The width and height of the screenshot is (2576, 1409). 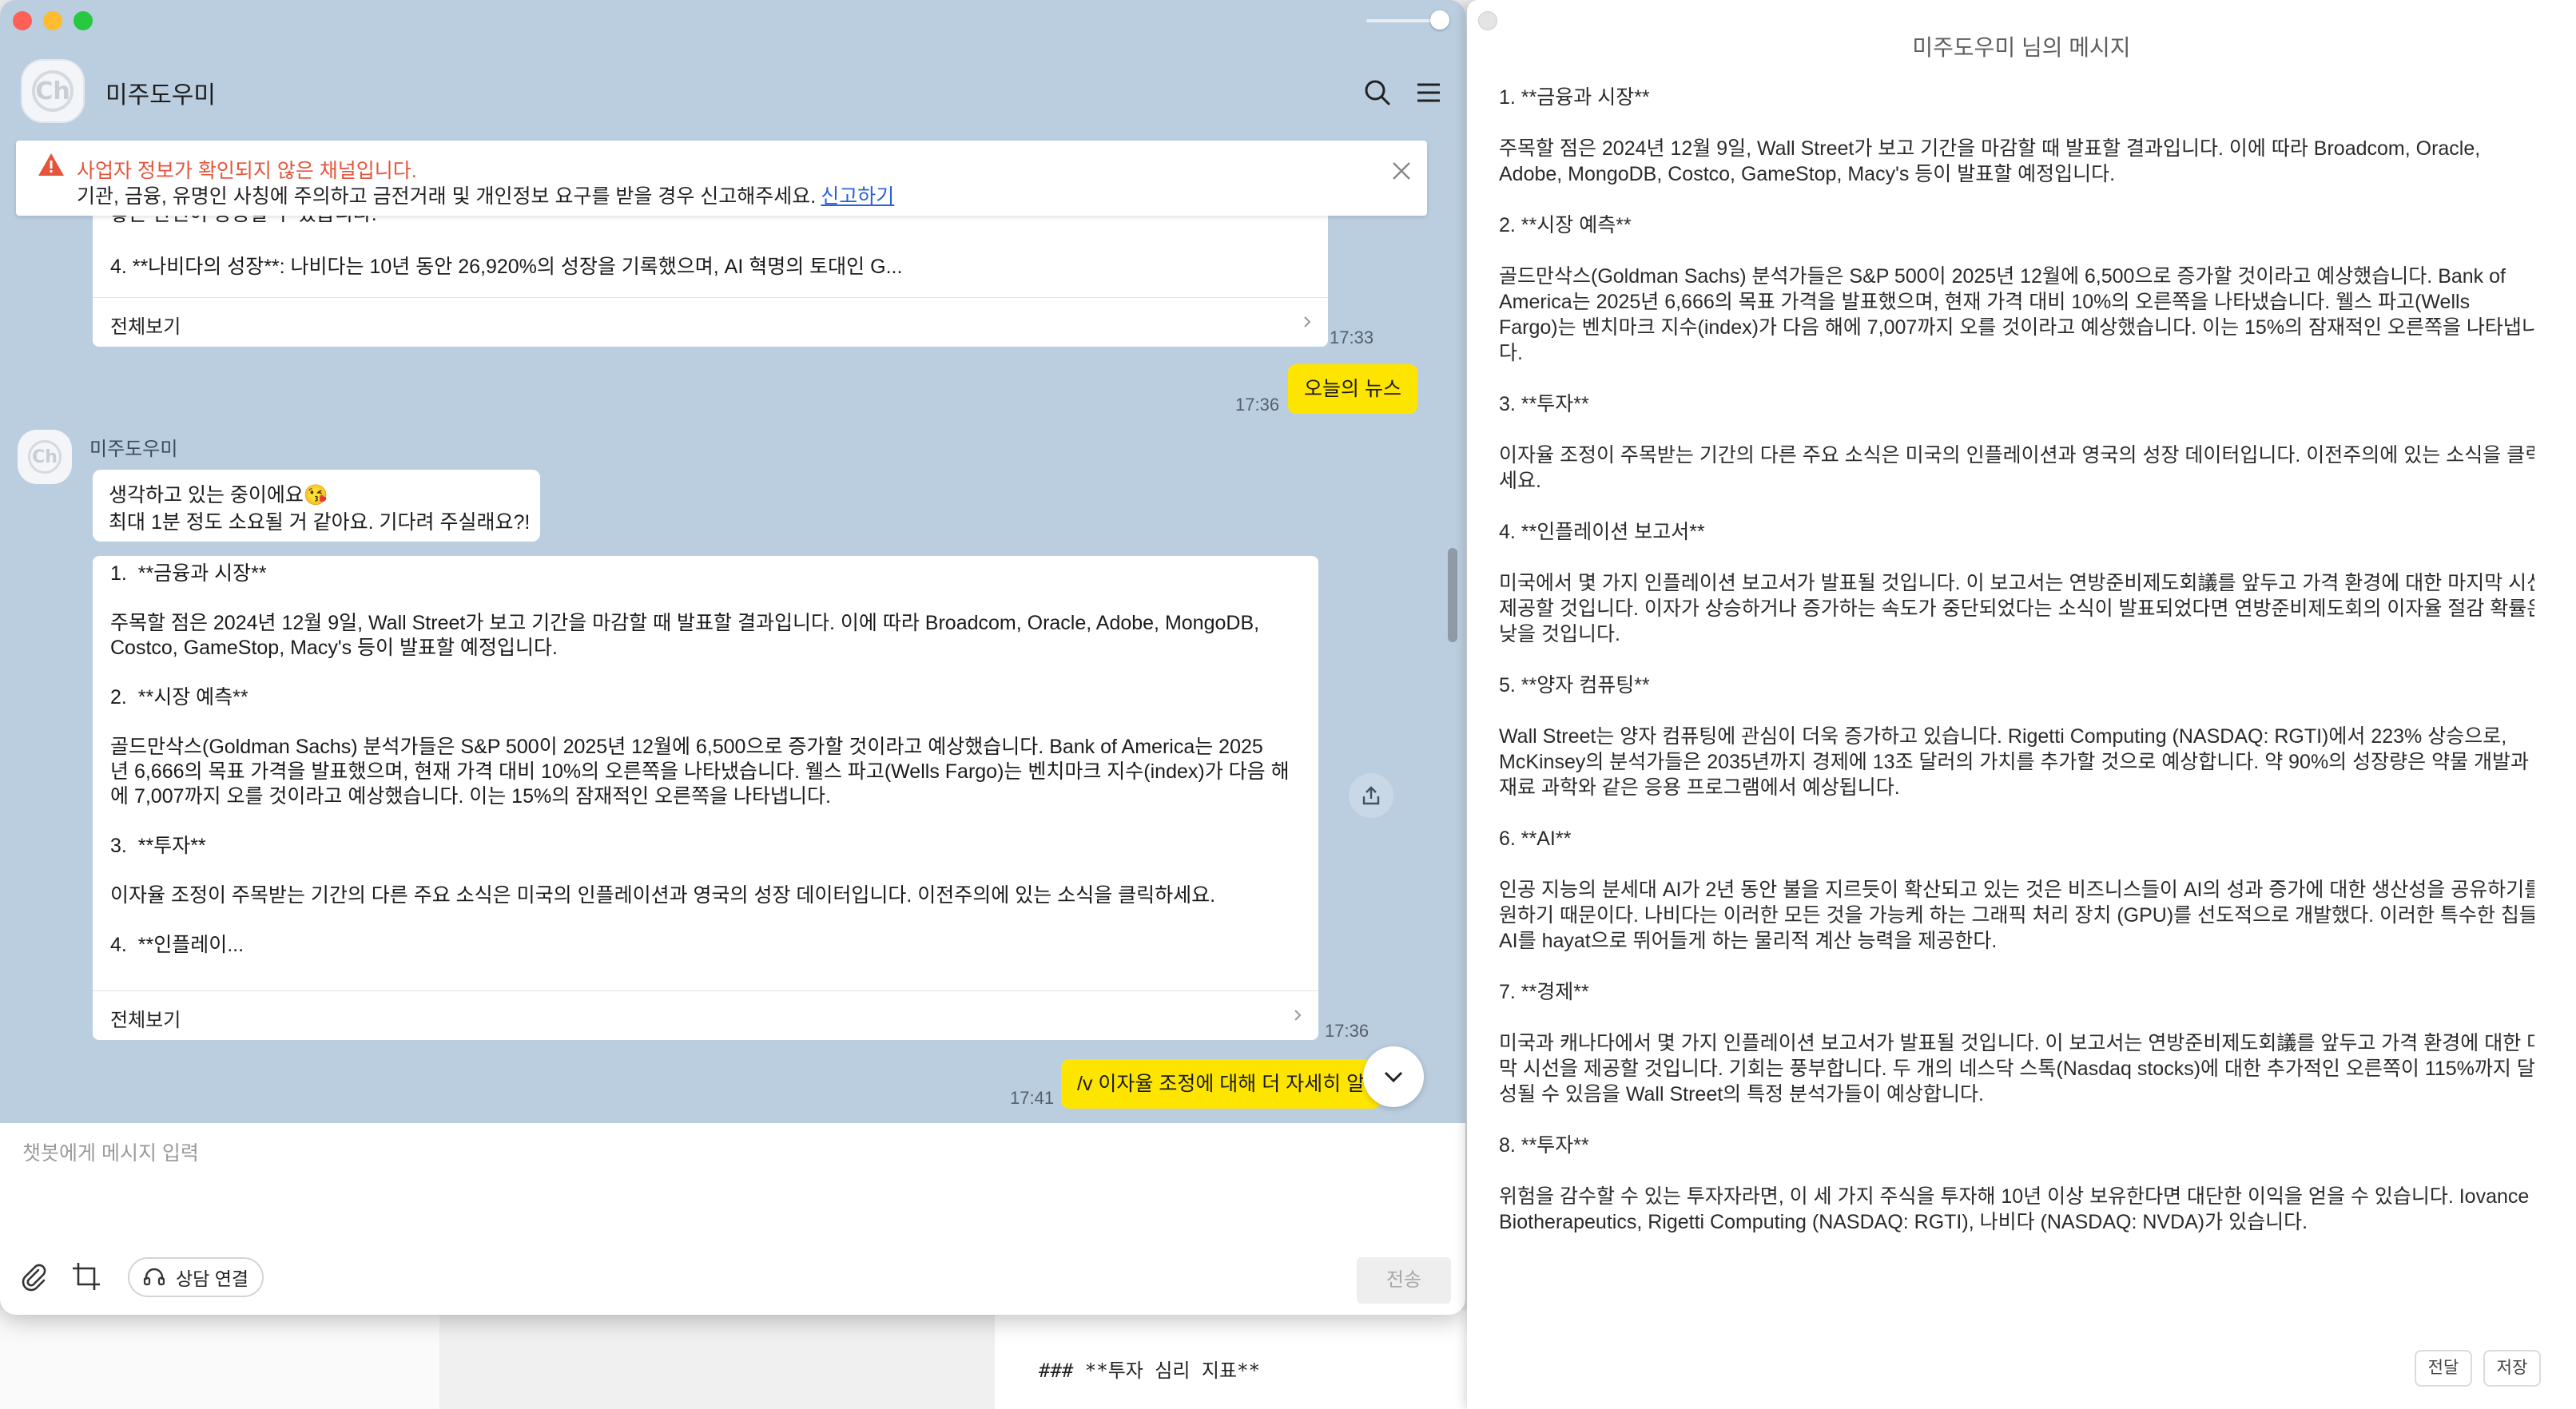 What do you see at coordinates (219, 495) in the screenshot?
I see `thinking-line-1: 생각하고 있는 중이에요😘` at bounding box center [219, 495].